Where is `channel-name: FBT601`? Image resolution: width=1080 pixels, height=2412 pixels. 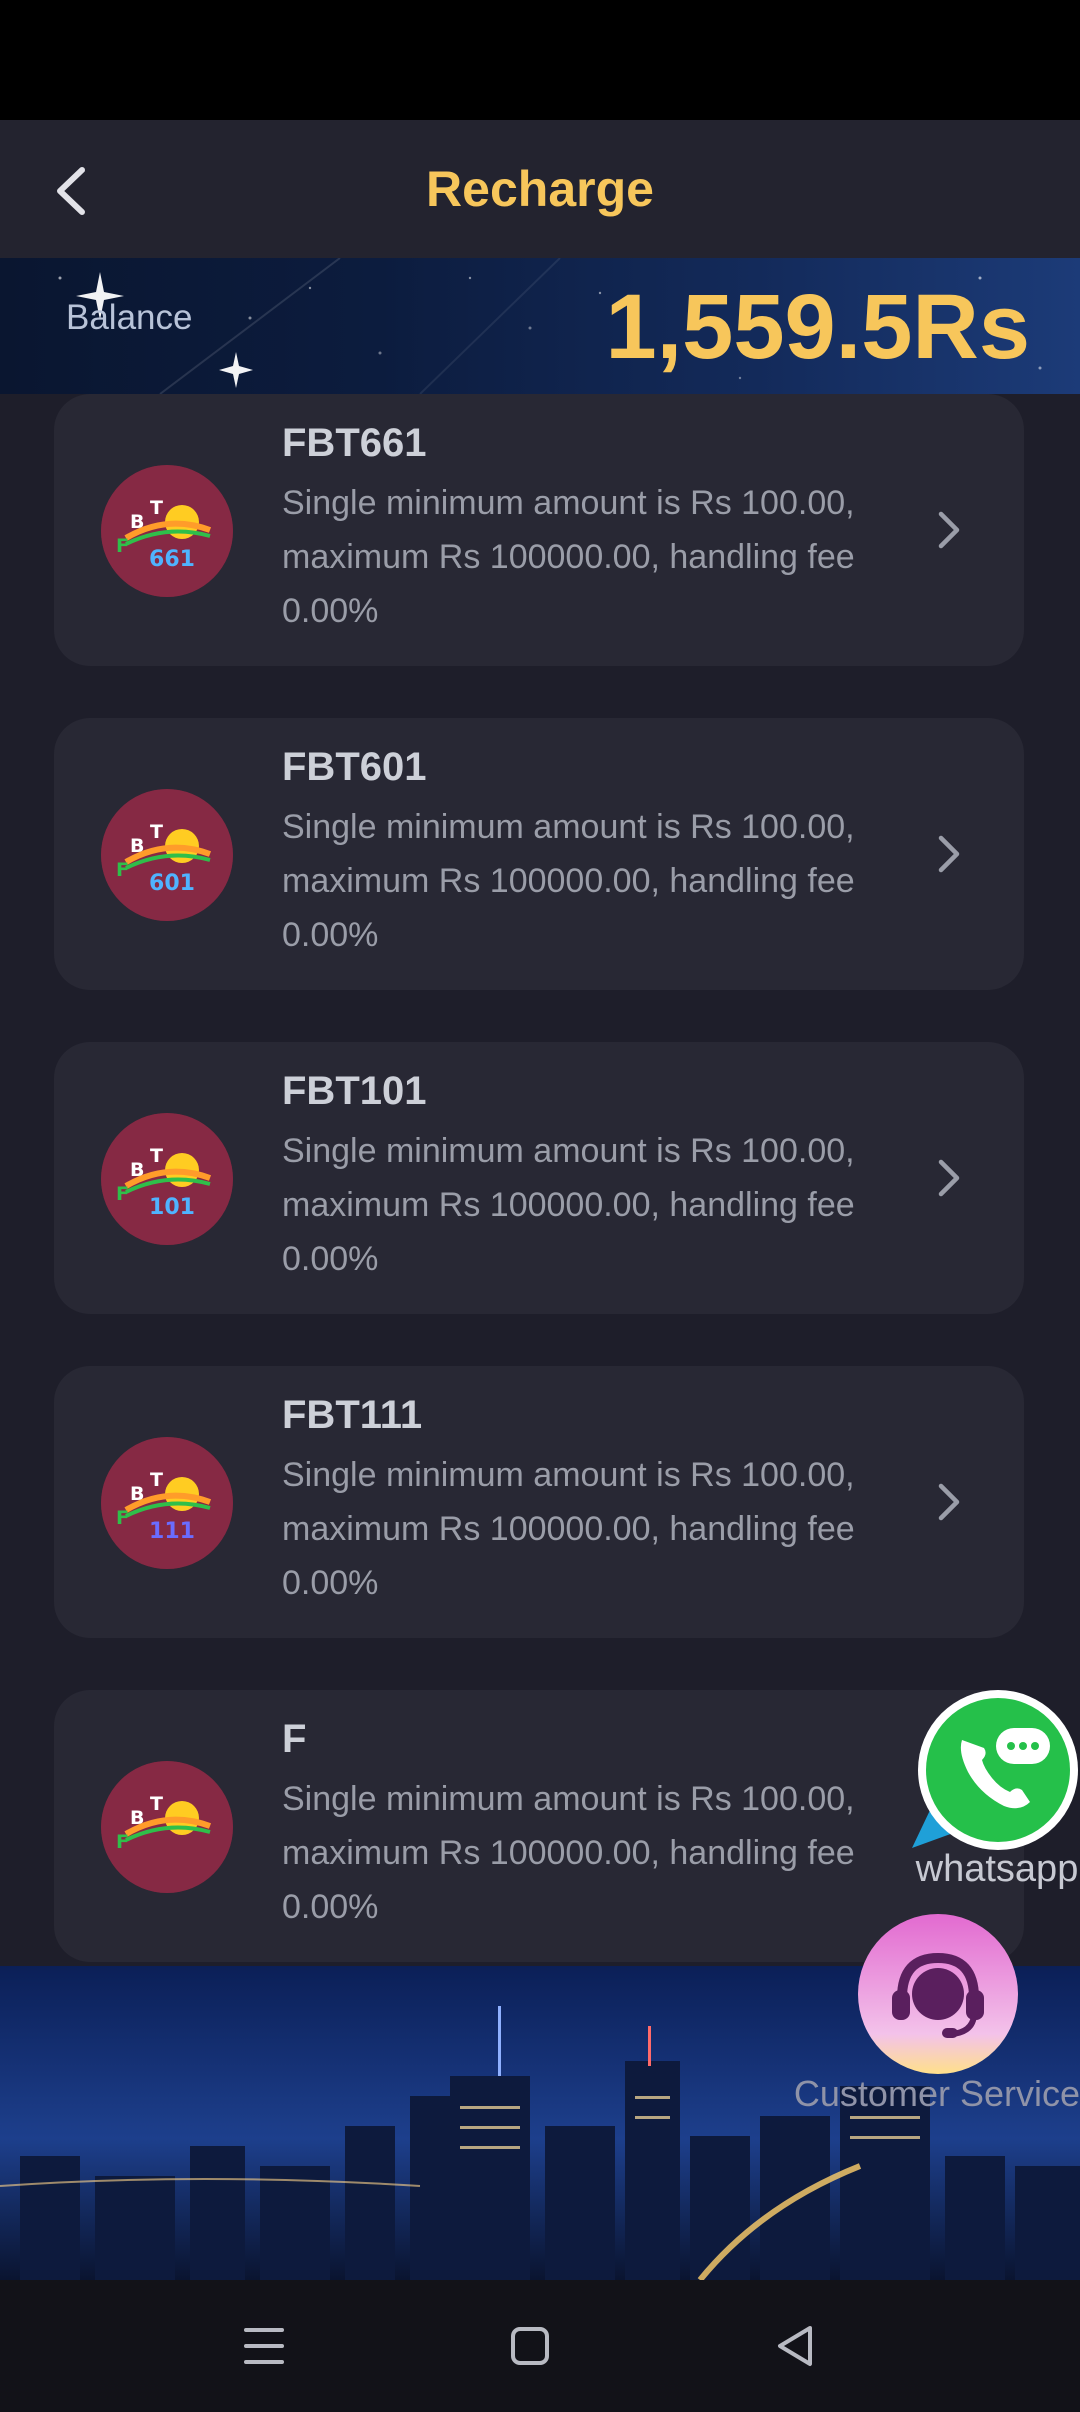 channel-name: FBT601 is located at coordinates (354, 767).